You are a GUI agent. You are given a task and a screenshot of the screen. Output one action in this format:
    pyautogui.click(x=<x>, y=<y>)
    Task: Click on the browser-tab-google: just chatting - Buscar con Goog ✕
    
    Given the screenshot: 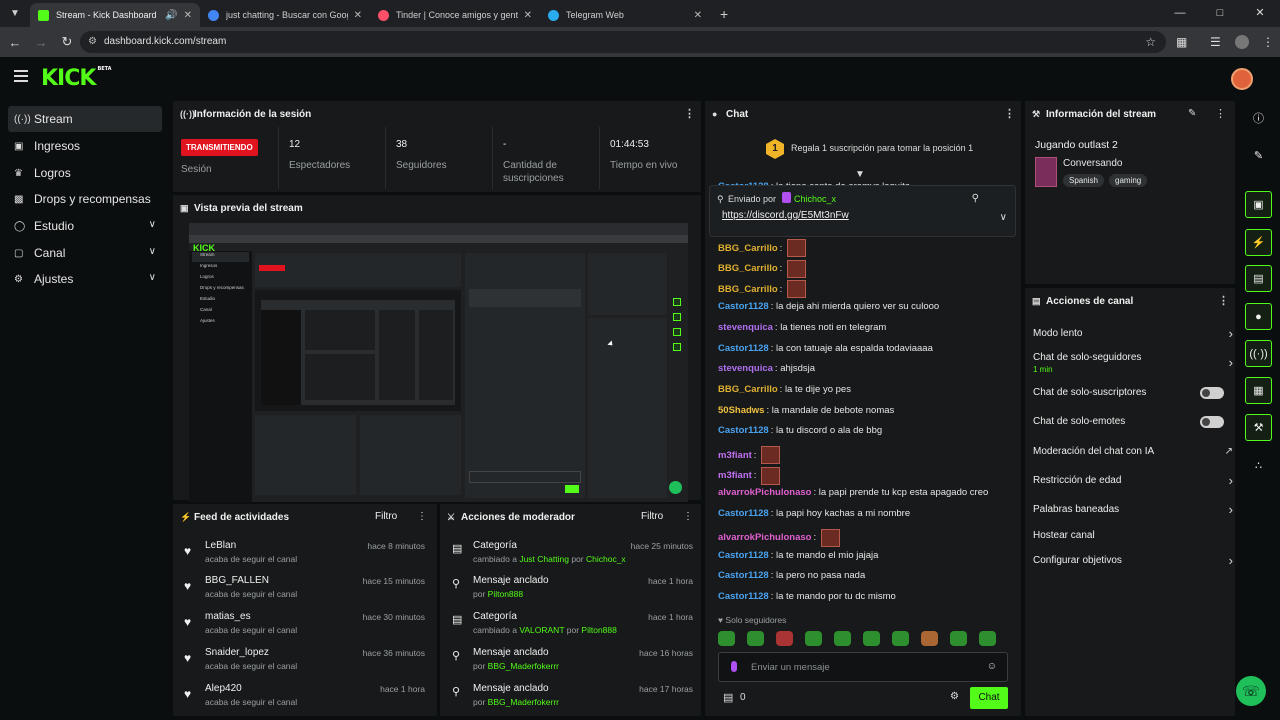 What is the action you would take?
    pyautogui.click(x=285, y=15)
    